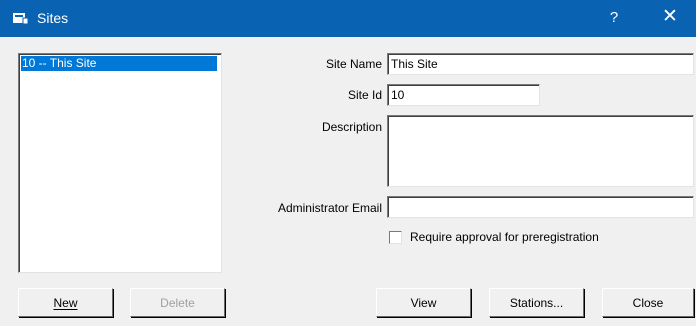 The width and height of the screenshot is (696, 326). I want to click on require-approval-checkbox, so click(395, 237).